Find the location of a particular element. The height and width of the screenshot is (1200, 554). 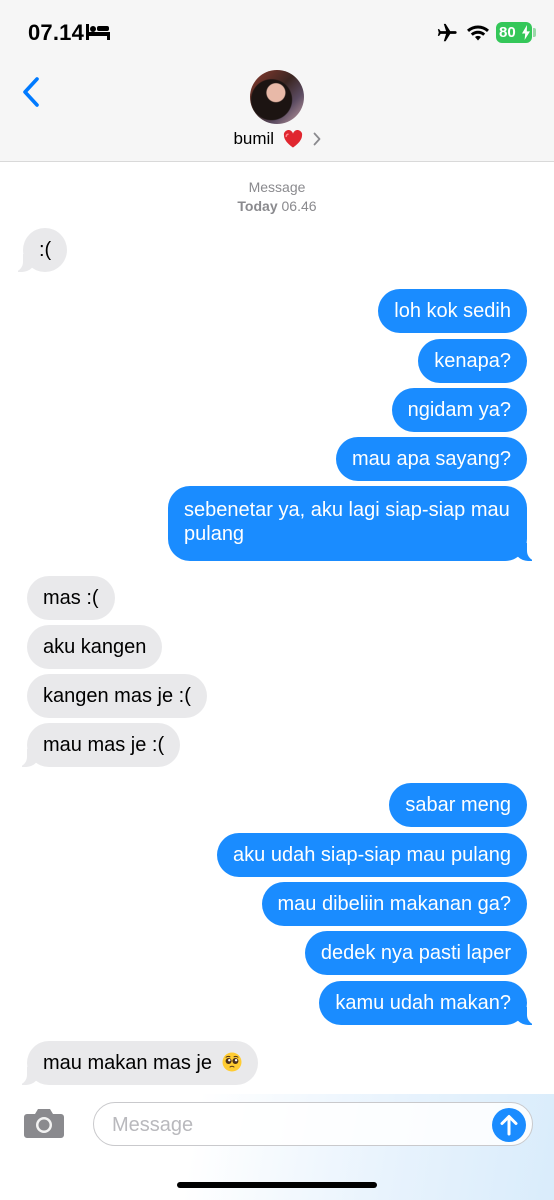

message-text: mau apa sayang? is located at coordinates (431, 459).